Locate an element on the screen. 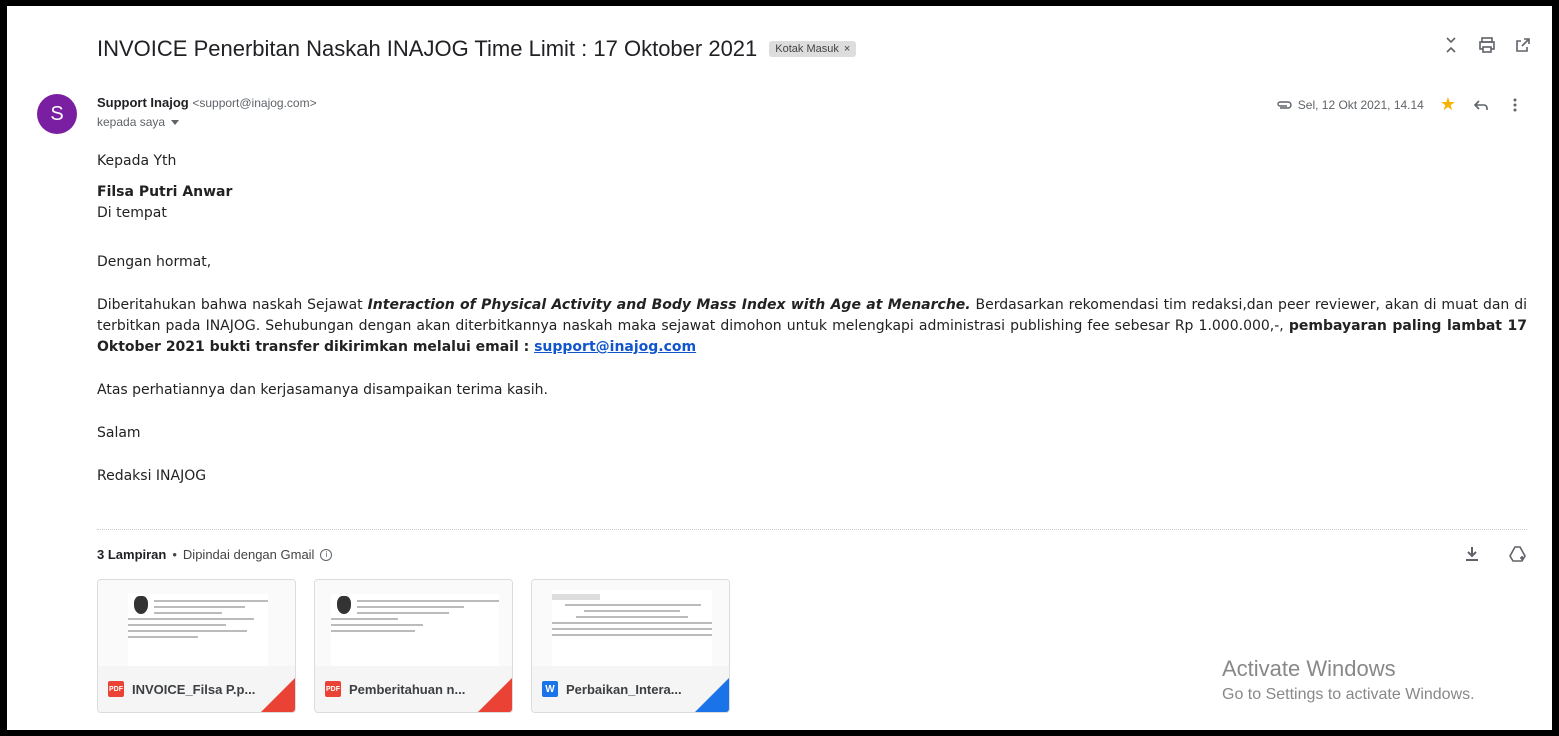 The image size is (1559, 736). open-new-window-icon is located at coordinates (1523, 45).